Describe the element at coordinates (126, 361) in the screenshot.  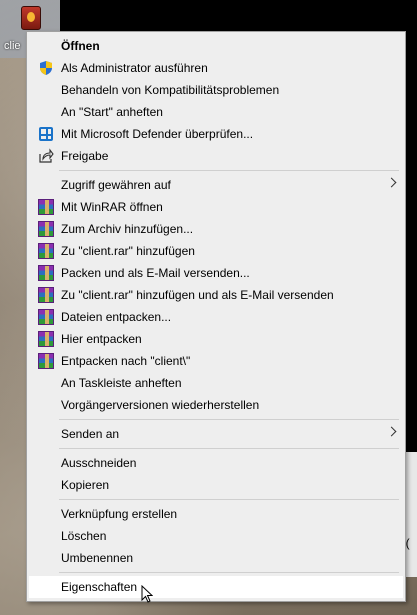
I see `menu-item-label: Entpacken nach "client\"` at that location.